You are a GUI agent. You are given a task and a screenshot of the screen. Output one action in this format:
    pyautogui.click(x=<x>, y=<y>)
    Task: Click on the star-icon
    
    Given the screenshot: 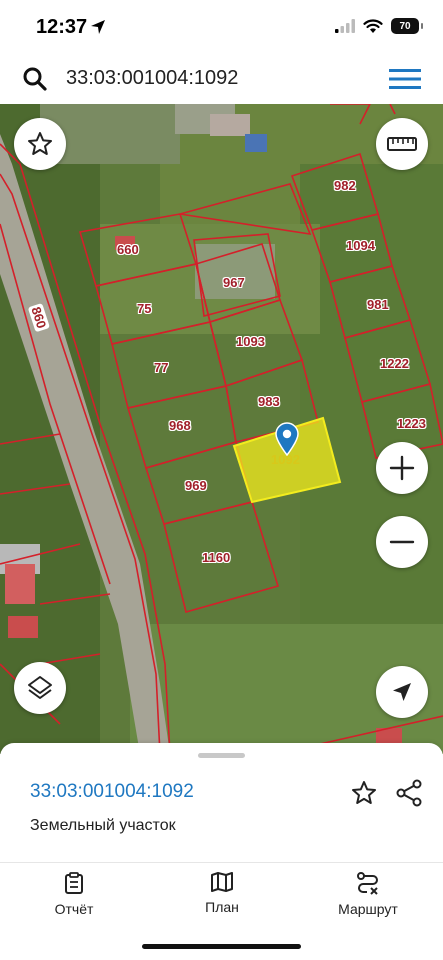 What is the action you would take?
    pyautogui.click(x=40, y=143)
    